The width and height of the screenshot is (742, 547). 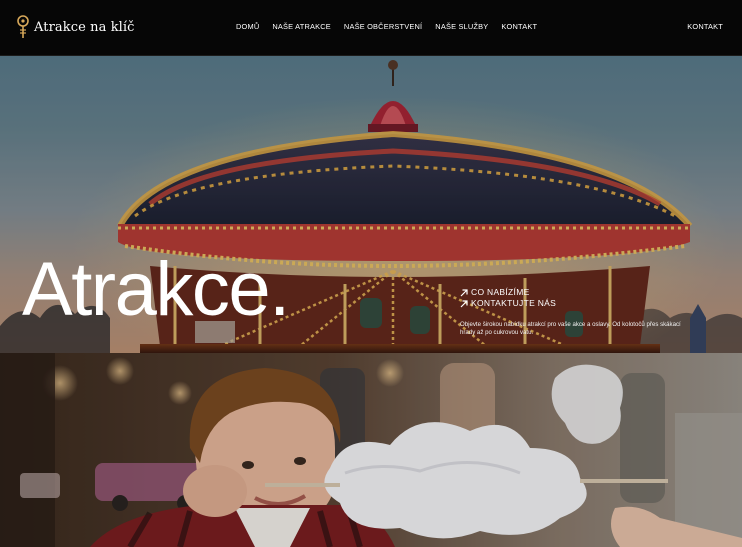 What do you see at coordinates (500, 292) in the screenshot?
I see `hero-link-label: CO NABÍZÍME` at bounding box center [500, 292].